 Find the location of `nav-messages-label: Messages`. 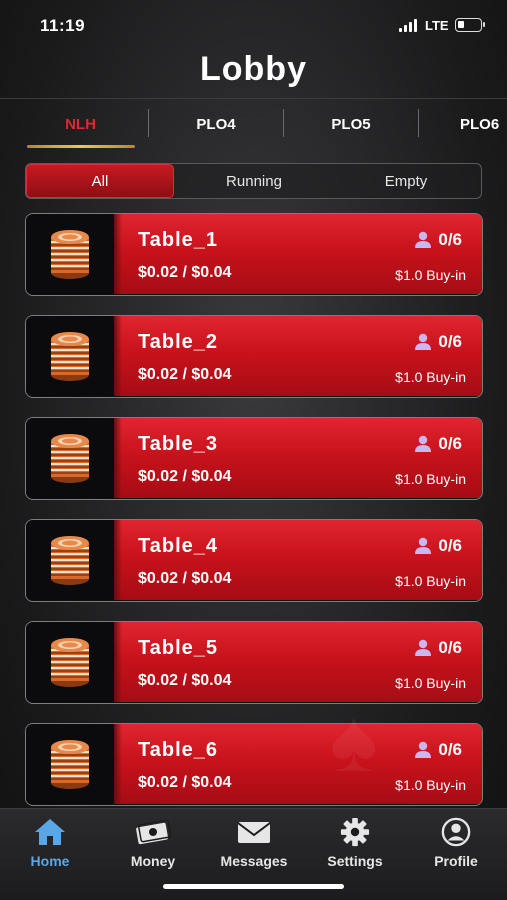

nav-messages-label: Messages is located at coordinates (254, 861).